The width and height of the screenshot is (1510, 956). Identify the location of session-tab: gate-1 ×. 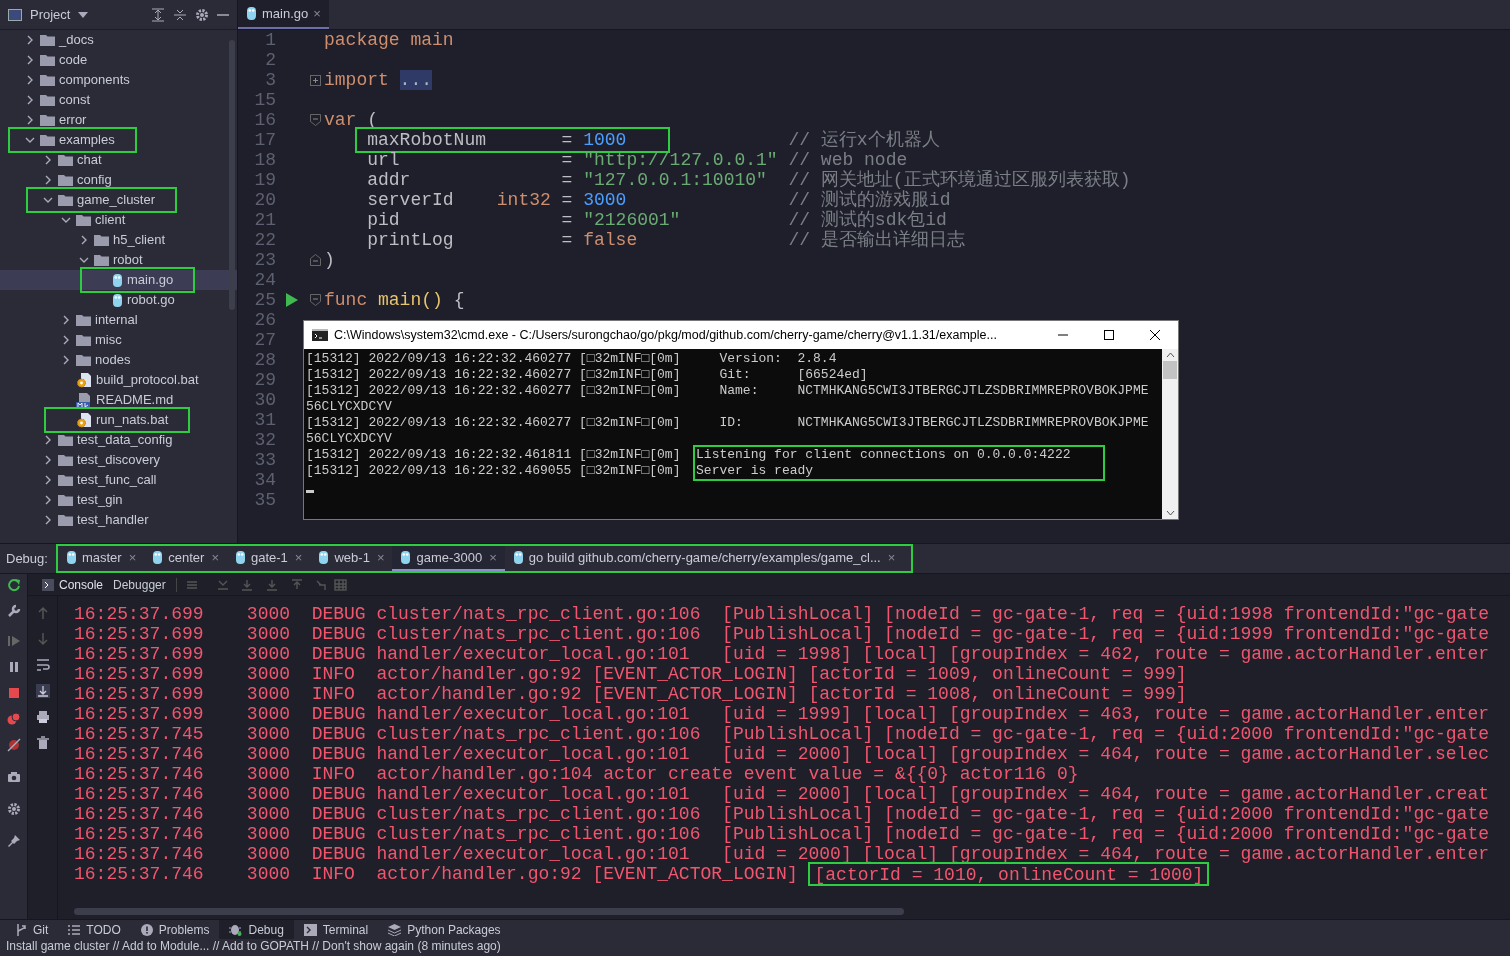
(269, 558).